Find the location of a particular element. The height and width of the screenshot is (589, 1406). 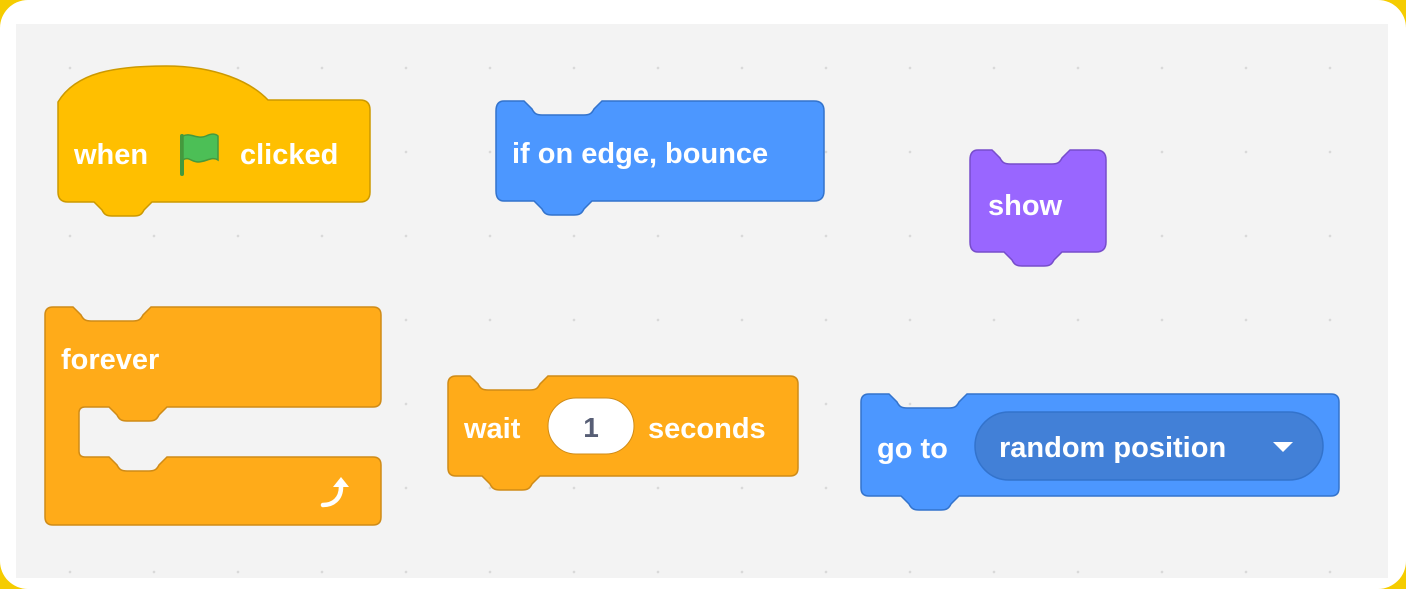

when-flag-clicked-block: when clicked is located at coordinates (214, 142).